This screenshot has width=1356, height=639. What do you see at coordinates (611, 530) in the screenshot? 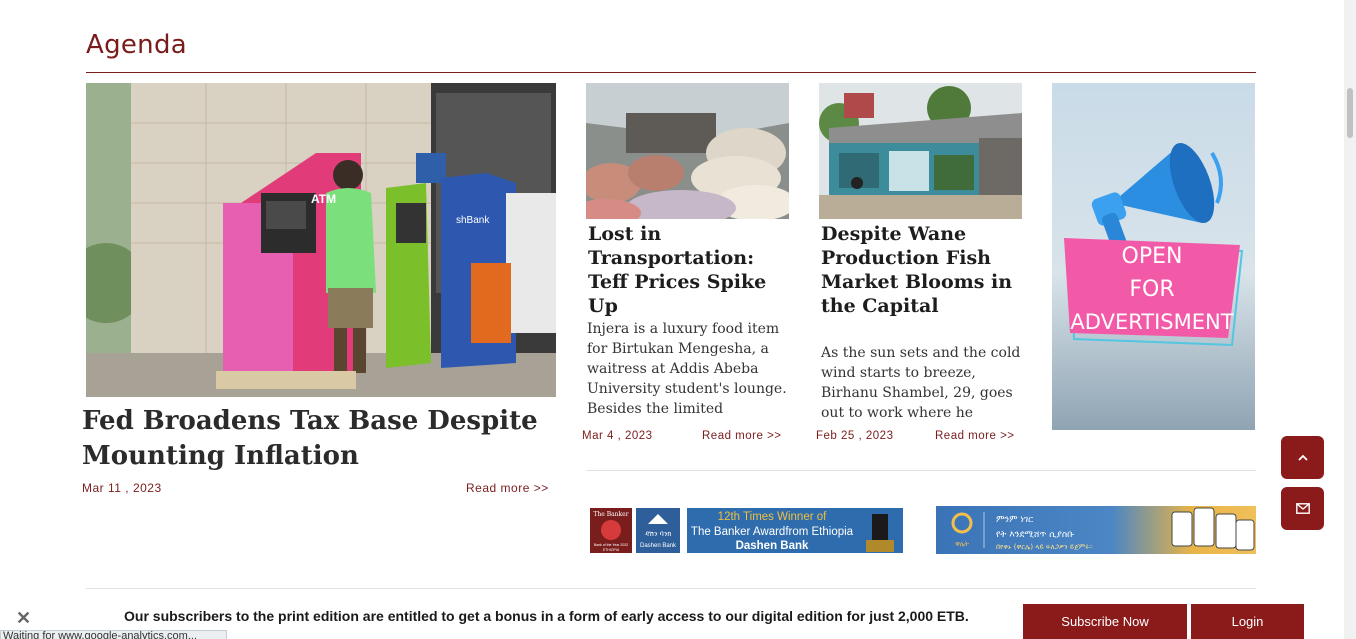
I see `award-badge-icon` at bounding box center [611, 530].